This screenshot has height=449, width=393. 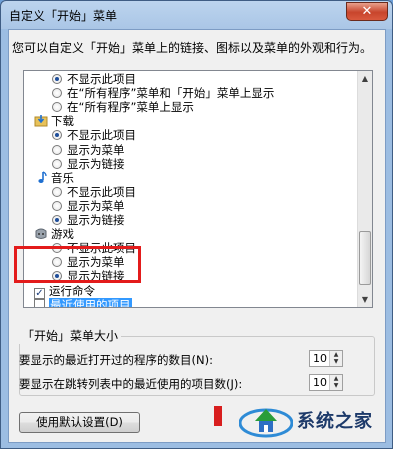 I want to click on option-label: 在“所有程序”菜单上显示, so click(x=130, y=107).